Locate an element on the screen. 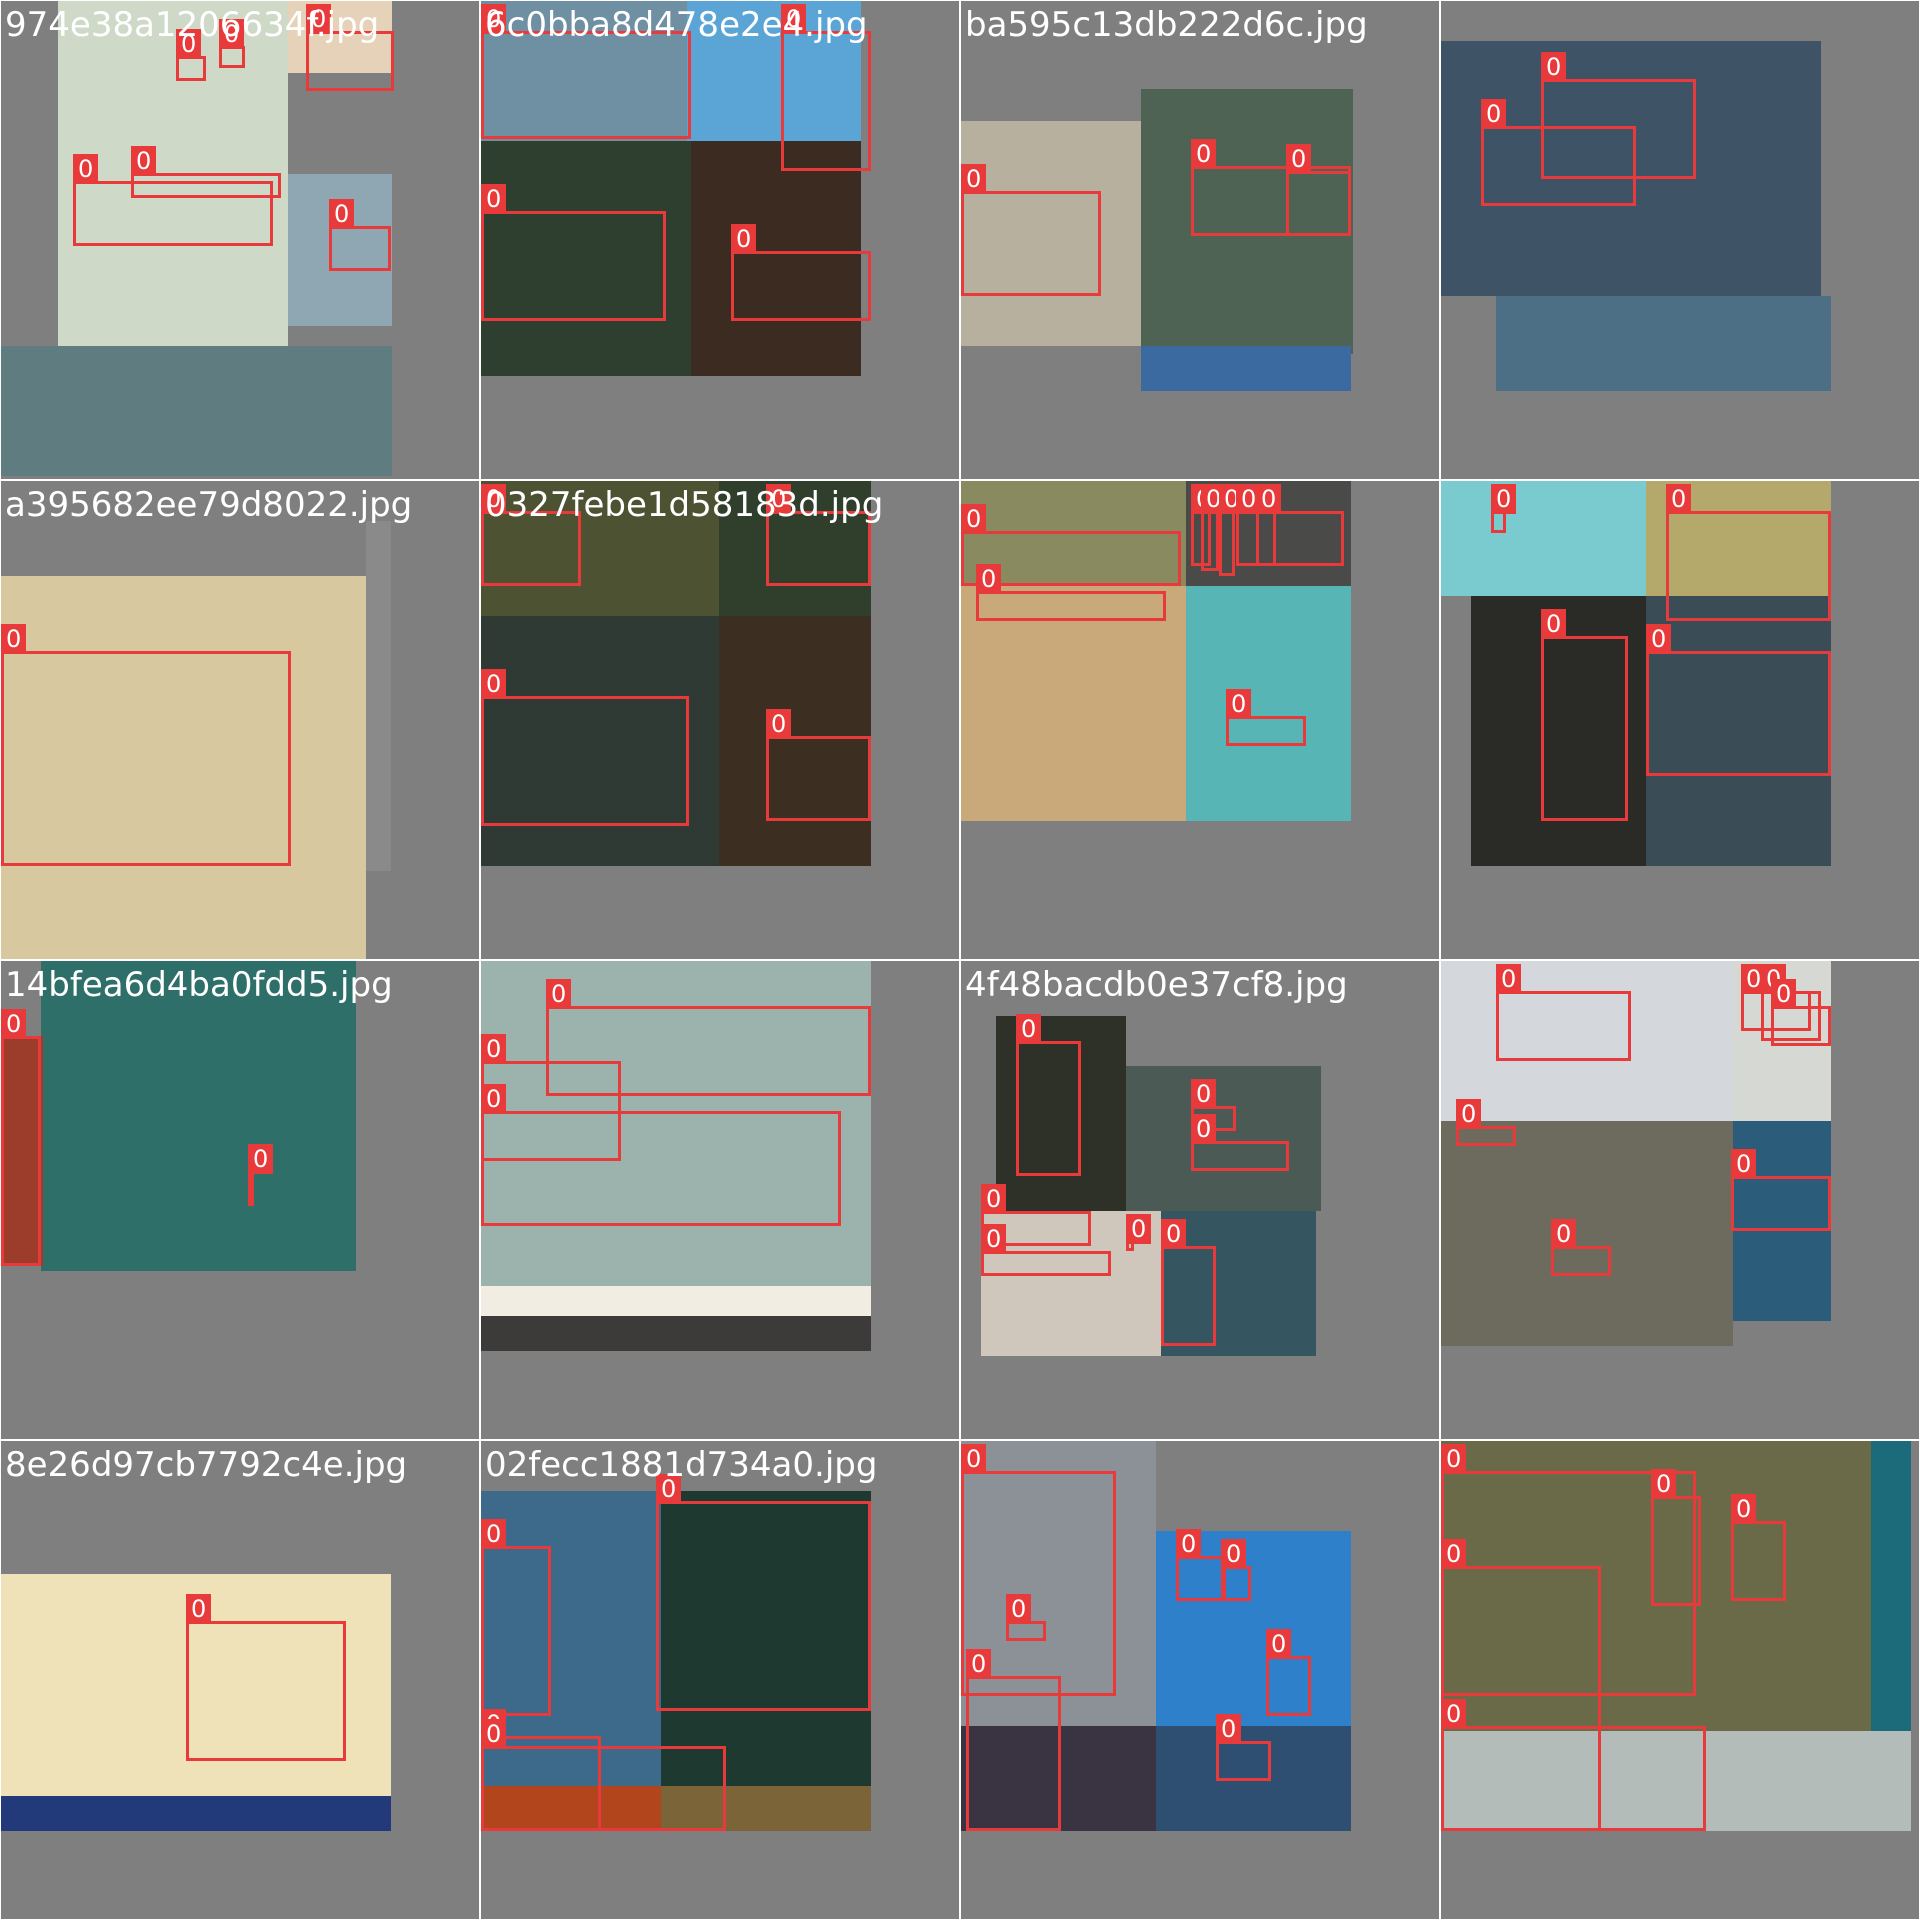  image-filename: 8e26d97cb7792c4e.jpg is located at coordinates (206, 1465).